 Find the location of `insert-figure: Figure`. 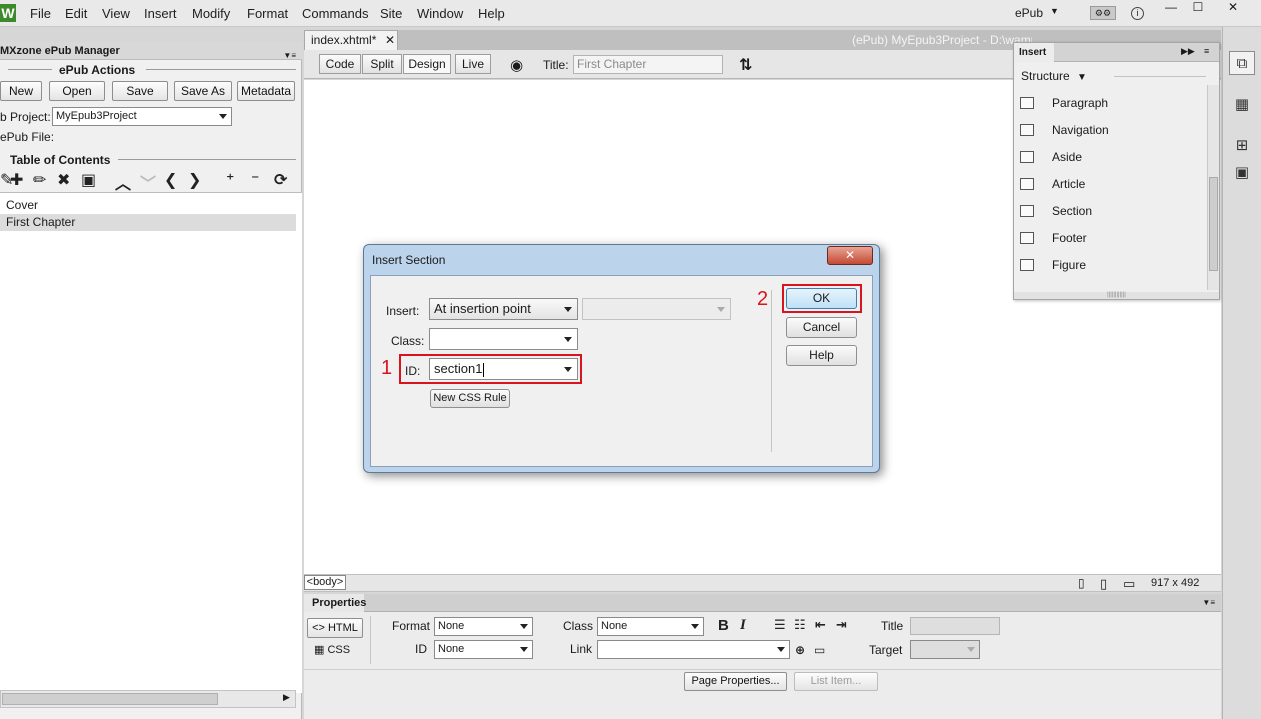

insert-figure: Figure is located at coordinates (1115, 265).